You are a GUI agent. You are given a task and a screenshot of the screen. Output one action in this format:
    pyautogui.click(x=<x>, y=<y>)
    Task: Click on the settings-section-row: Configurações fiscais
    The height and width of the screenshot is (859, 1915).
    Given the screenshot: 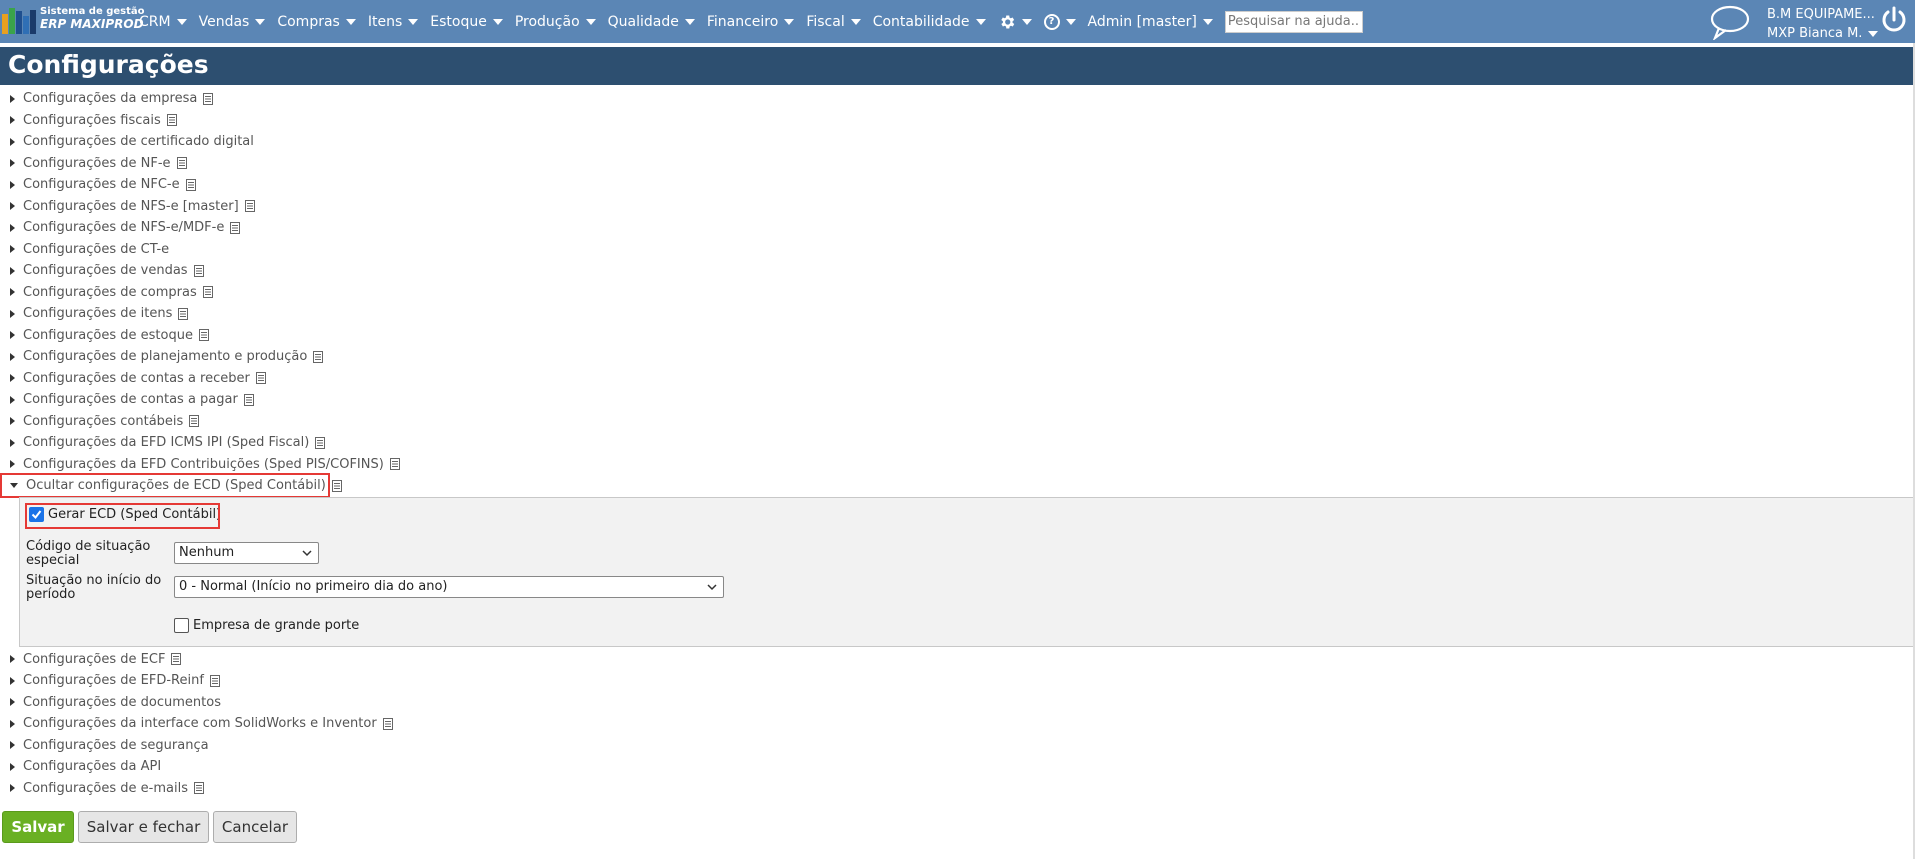 What is the action you would take?
    pyautogui.click(x=957, y=121)
    